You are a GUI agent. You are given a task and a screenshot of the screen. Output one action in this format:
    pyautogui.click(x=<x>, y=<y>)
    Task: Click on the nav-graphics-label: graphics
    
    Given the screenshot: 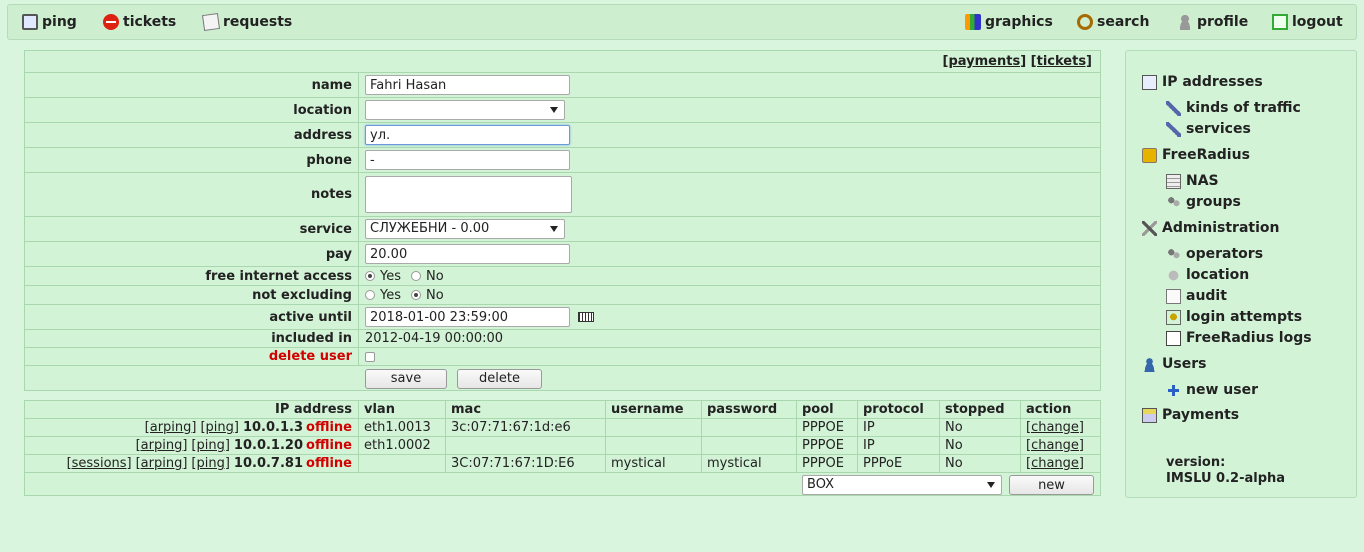 What is the action you would take?
    pyautogui.click(x=1019, y=22)
    